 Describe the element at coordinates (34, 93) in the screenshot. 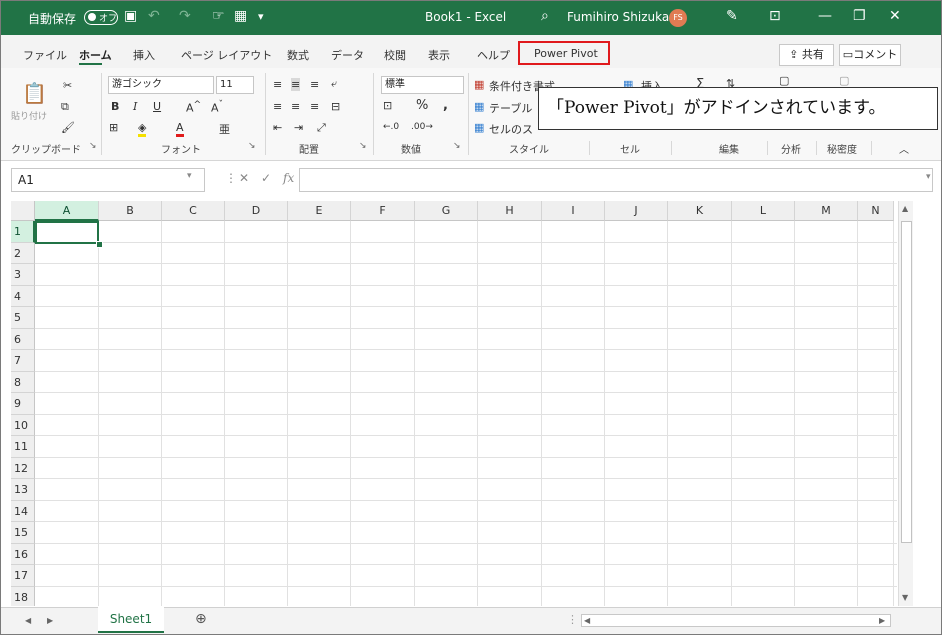

I see `paste-icon: 📋` at that location.